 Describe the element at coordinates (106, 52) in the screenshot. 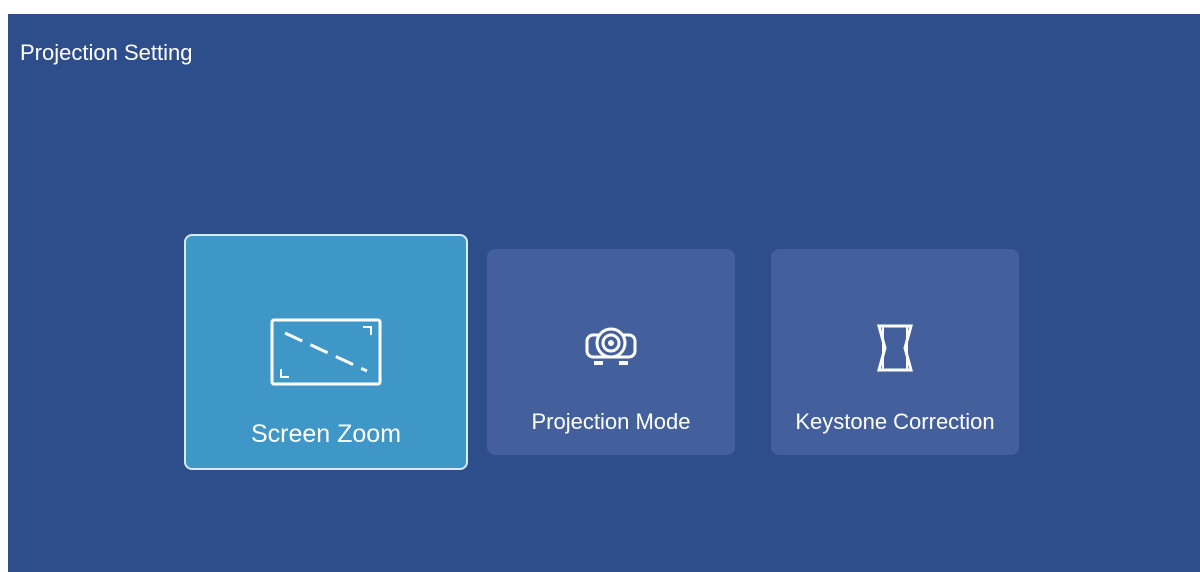

I see `page-title: Projection Setting` at that location.